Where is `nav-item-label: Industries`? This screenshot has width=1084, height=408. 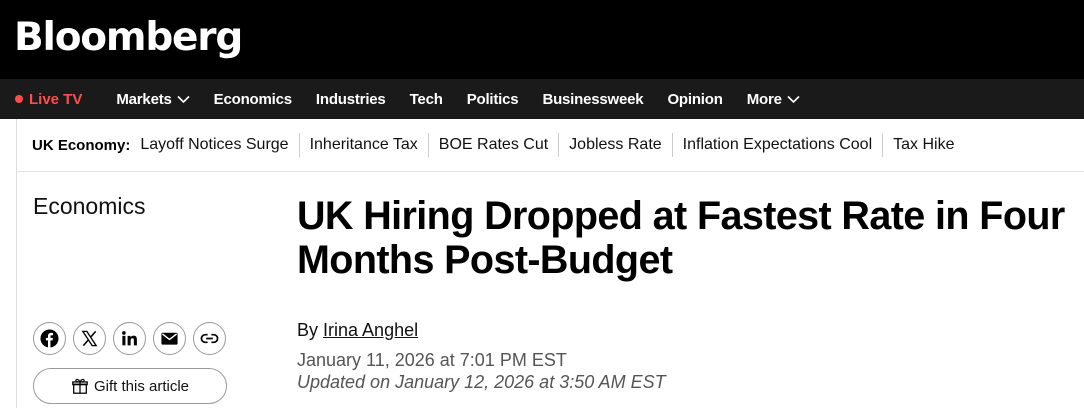 nav-item-label: Industries is located at coordinates (350, 99).